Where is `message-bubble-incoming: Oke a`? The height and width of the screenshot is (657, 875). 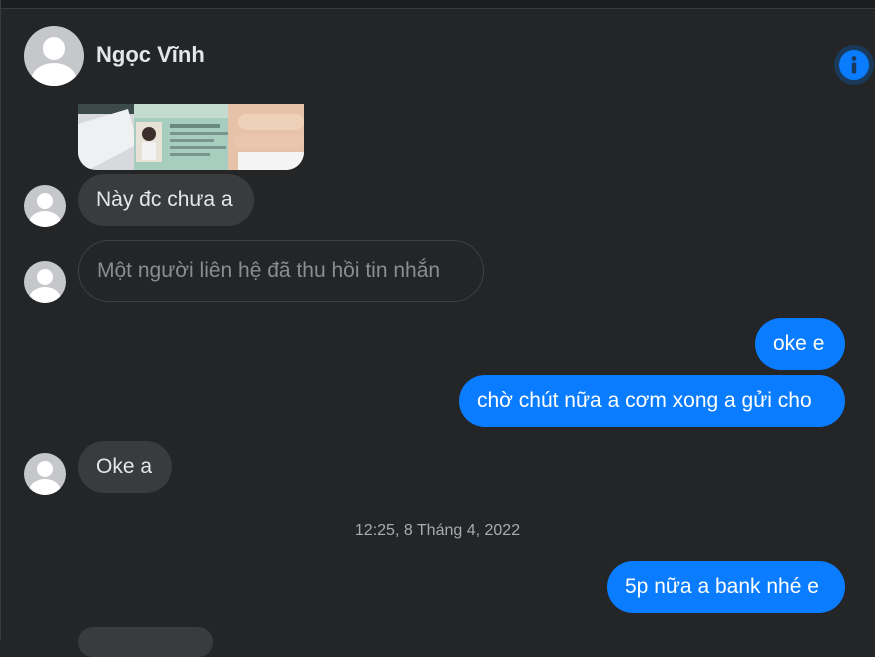
message-bubble-incoming: Oke a is located at coordinates (125, 467).